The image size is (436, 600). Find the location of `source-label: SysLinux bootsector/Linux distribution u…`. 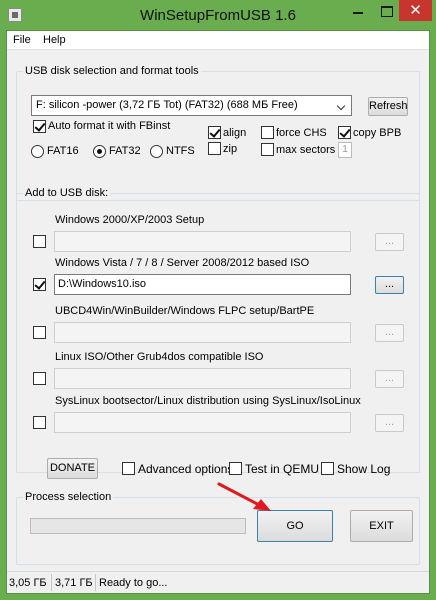

source-label: SysLinux bootsector/Linux distribution u… is located at coordinates (208, 401).